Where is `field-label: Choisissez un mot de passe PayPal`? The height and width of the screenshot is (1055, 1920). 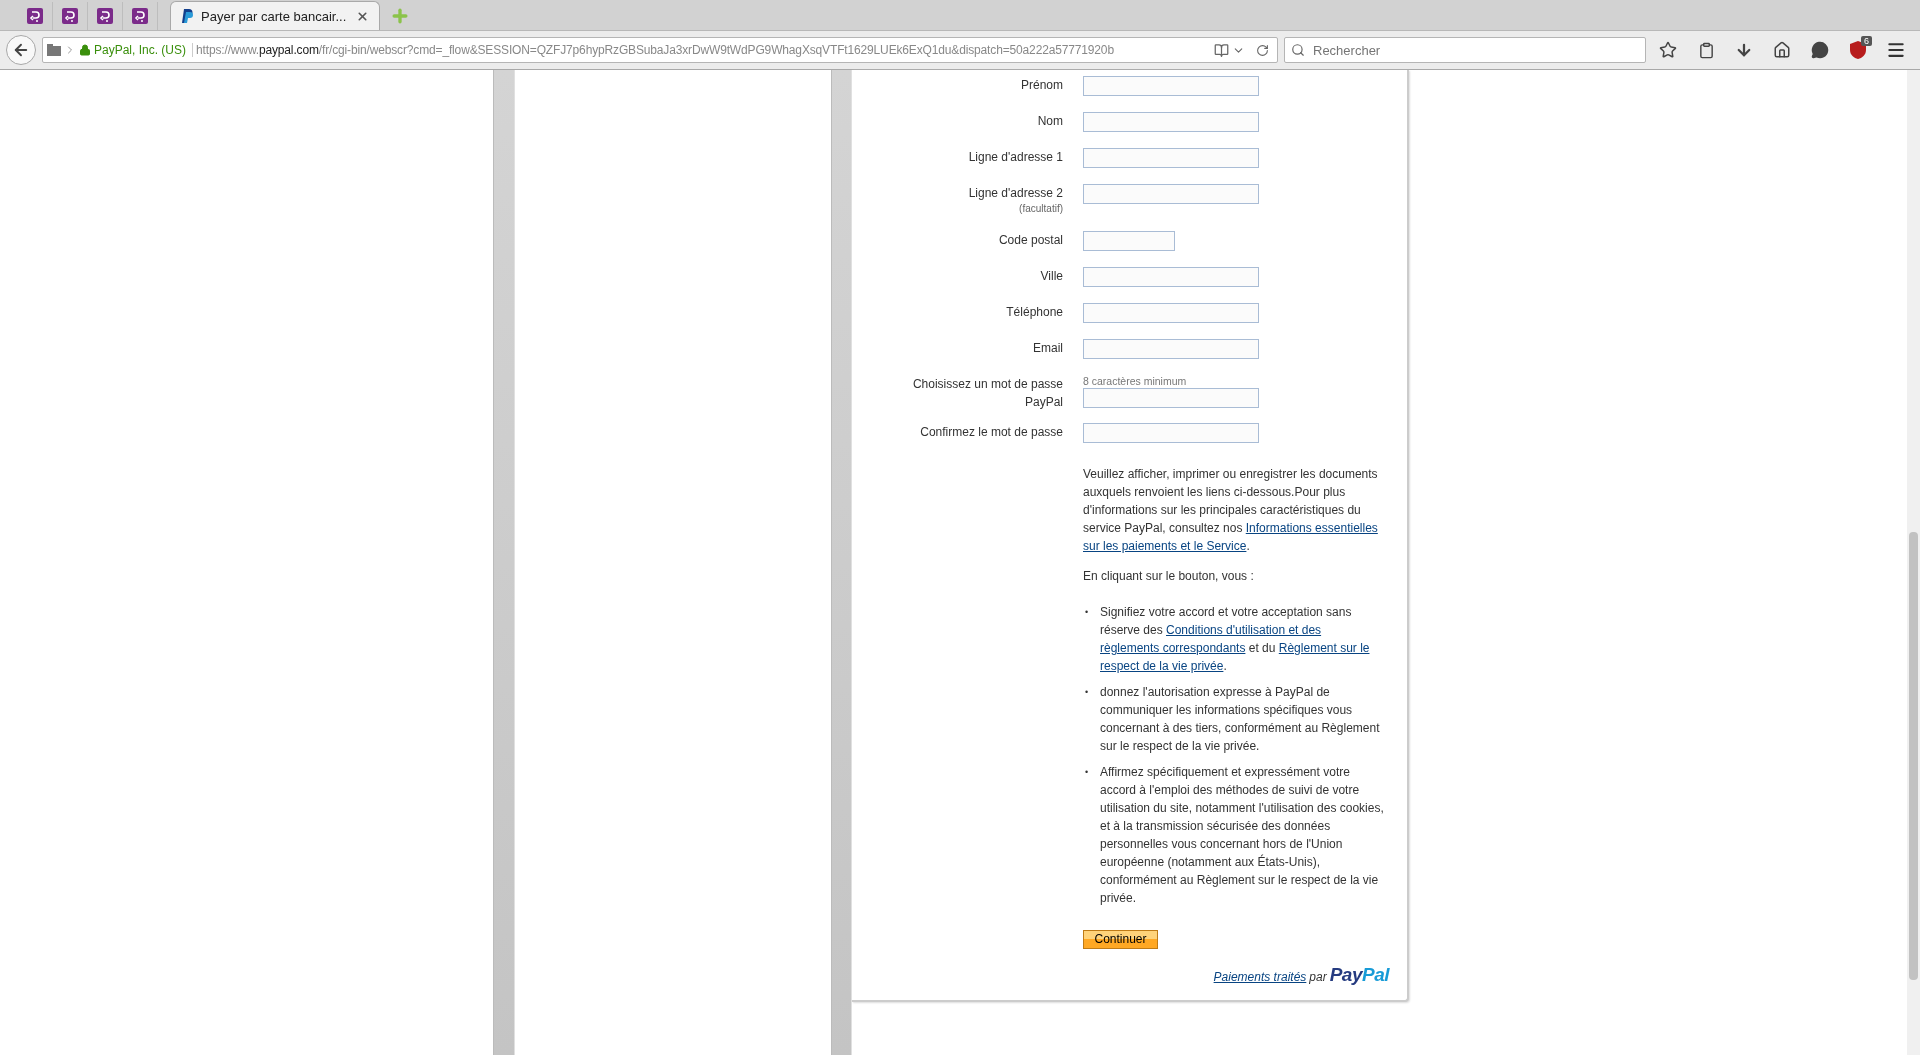 field-label: Choisissez un mot de passe PayPal is located at coordinates (987, 393).